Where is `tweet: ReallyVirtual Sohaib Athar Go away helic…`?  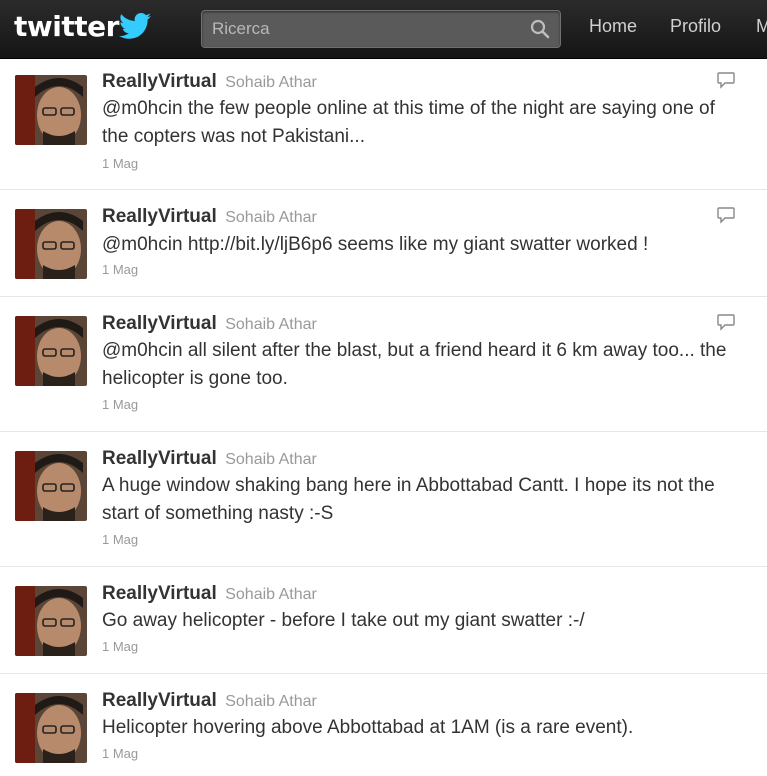
tweet: ReallyVirtual Sohaib Athar Go away helic… is located at coordinates (383, 620).